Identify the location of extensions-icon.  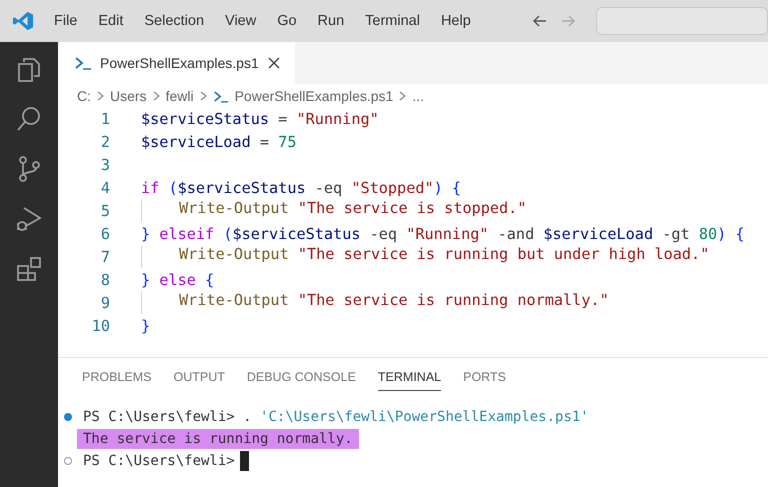
(29, 269).